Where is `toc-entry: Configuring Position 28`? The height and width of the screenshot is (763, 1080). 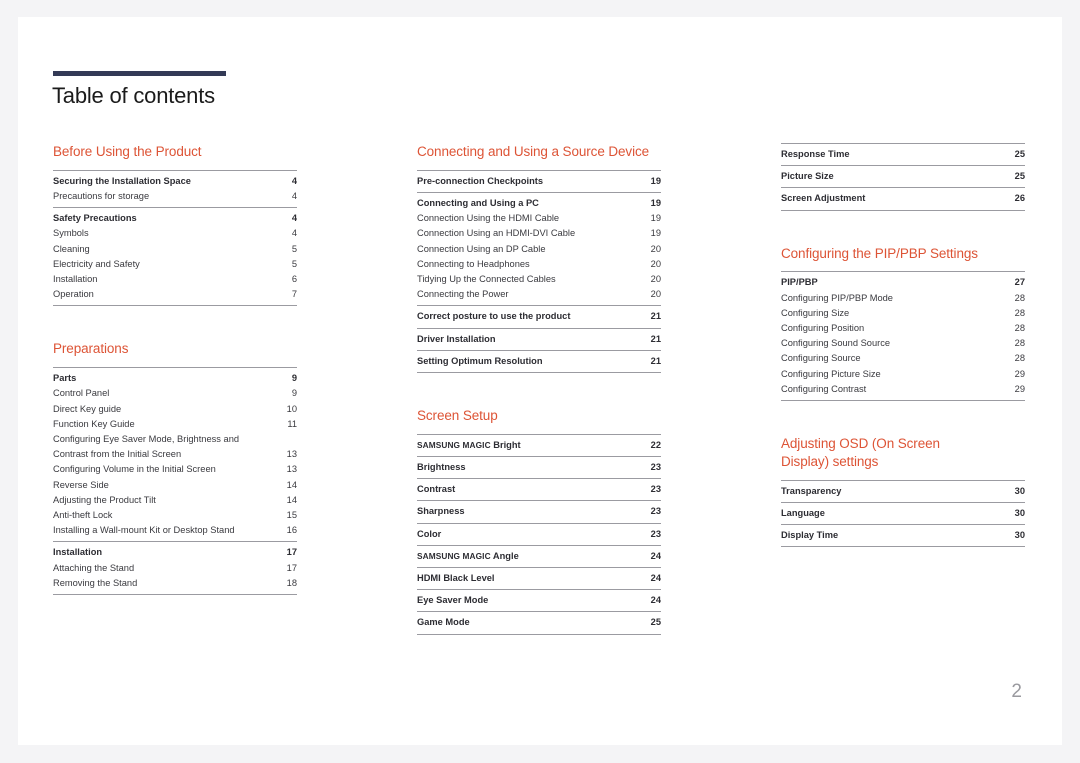
toc-entry: Configuring Position 28 is located at coordinates (903, 328).